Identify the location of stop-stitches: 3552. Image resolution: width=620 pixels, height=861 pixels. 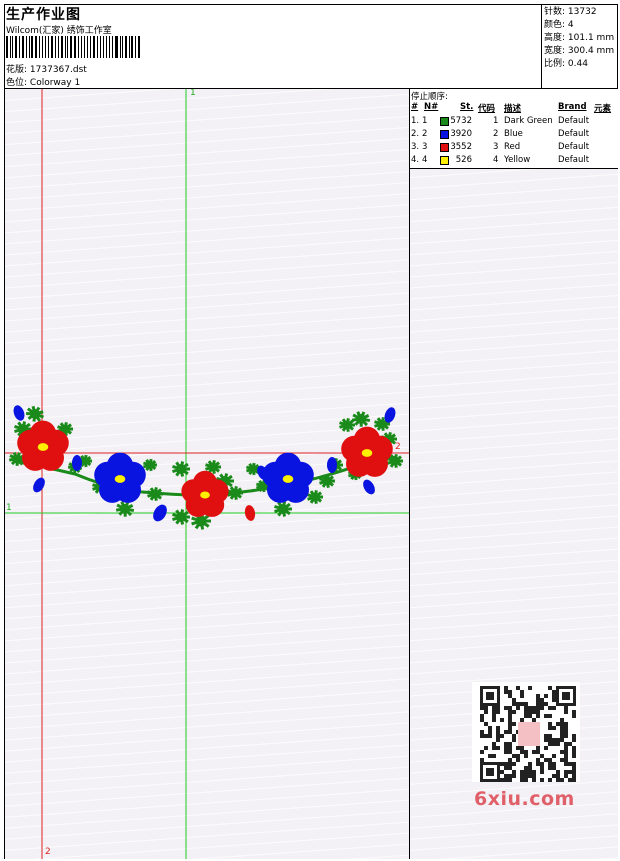
(461, 147).